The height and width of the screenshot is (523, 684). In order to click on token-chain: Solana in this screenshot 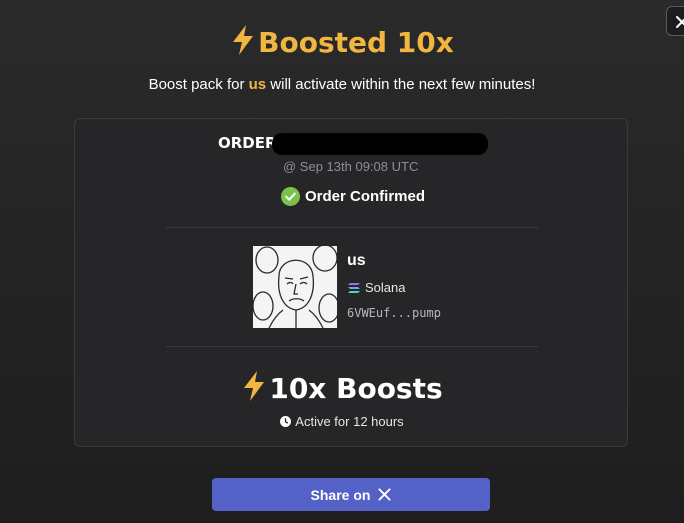, I will do `click(376, 287)`.